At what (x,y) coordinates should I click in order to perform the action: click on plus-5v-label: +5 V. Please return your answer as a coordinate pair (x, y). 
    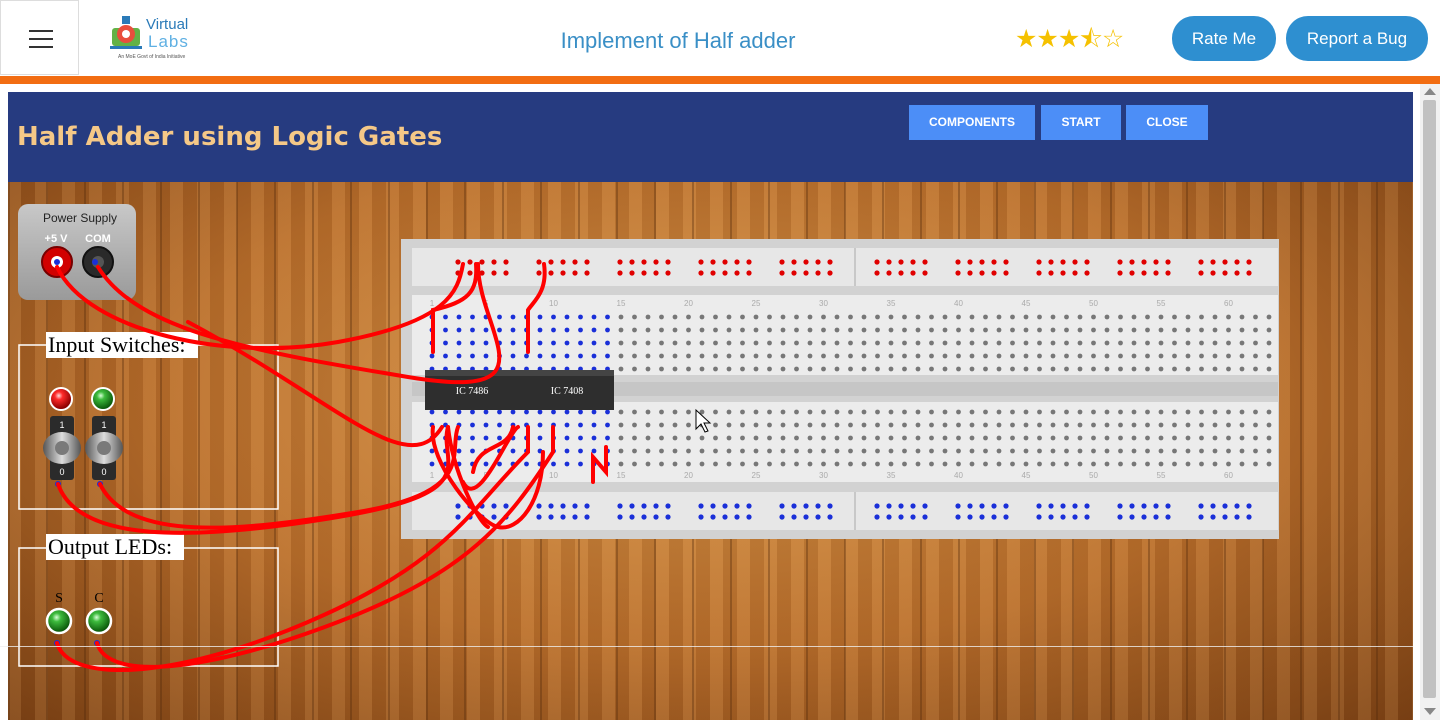
    Looking at the image, I should click on (57, 239).